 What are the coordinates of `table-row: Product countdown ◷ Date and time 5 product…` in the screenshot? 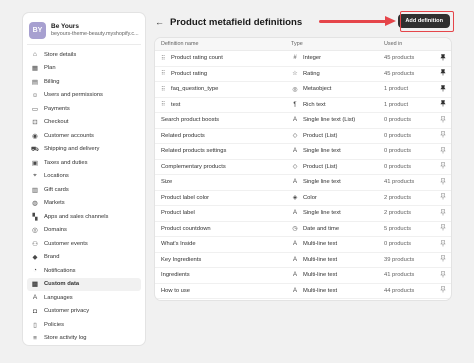 It's located at (303, 229).